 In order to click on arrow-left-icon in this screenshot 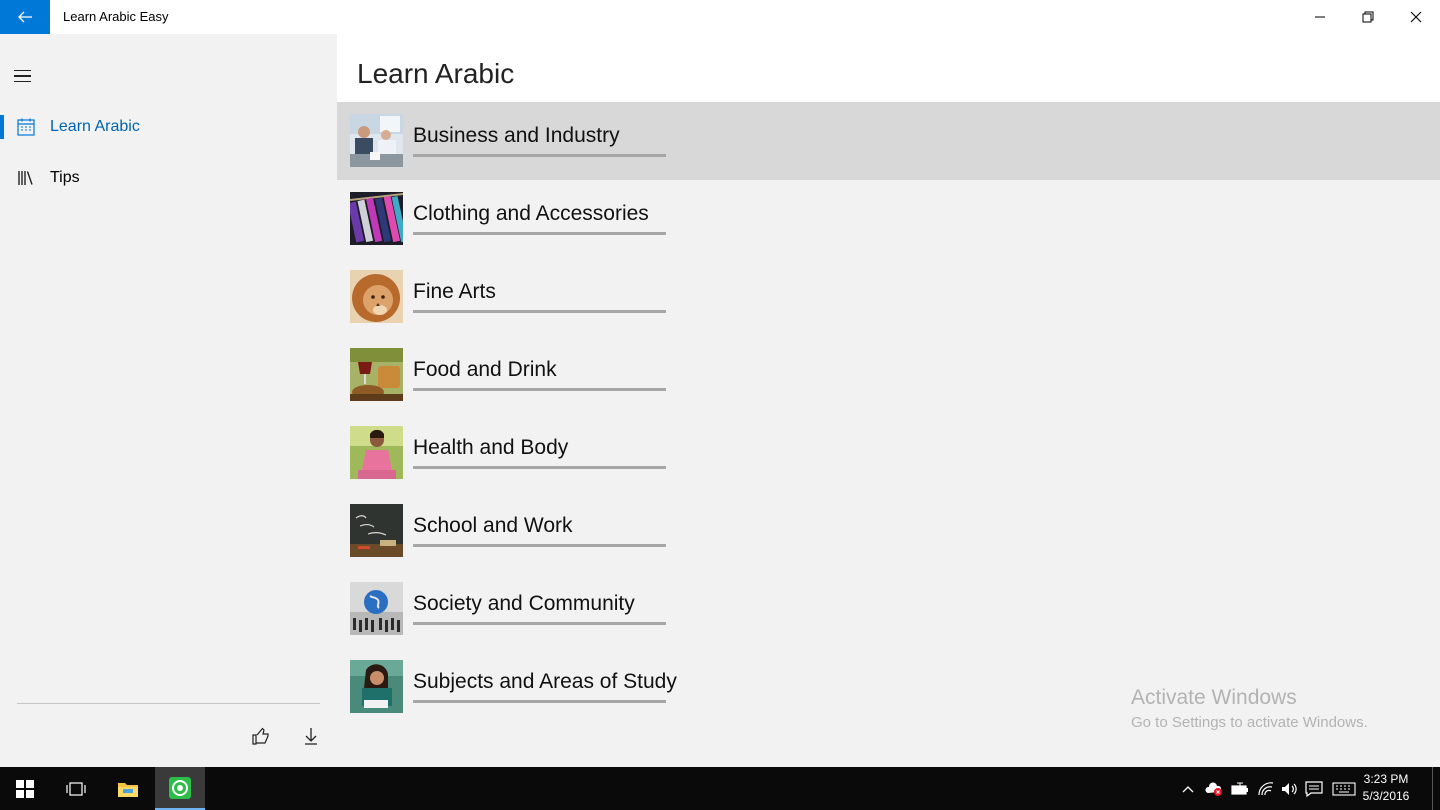, I will do `click(25, 17)`.